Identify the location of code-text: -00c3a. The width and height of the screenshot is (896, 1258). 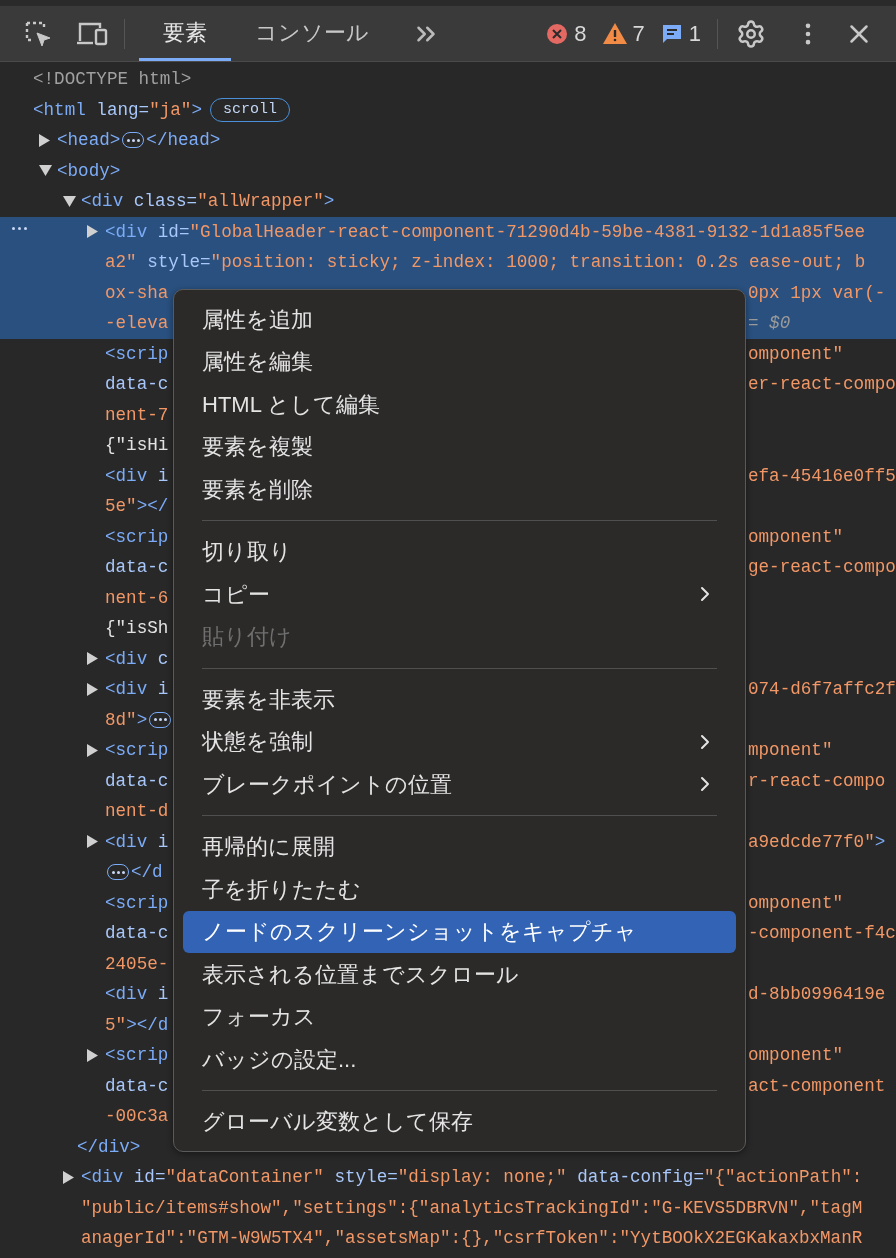
(137, 1117).